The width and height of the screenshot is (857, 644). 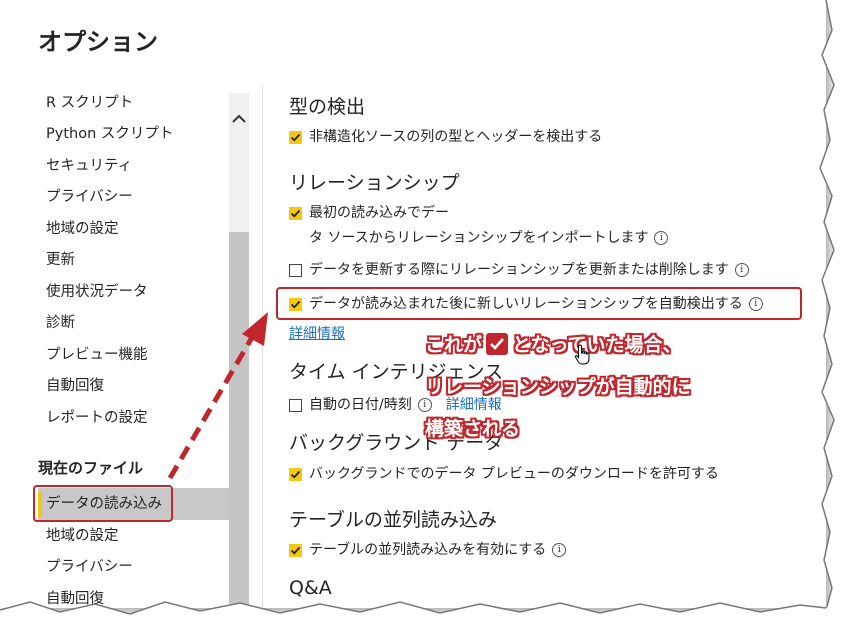 What do you see at coordinates (539, 303) in the screenshot?
I see `option-highlight-box` at bounding box center [539, 303].